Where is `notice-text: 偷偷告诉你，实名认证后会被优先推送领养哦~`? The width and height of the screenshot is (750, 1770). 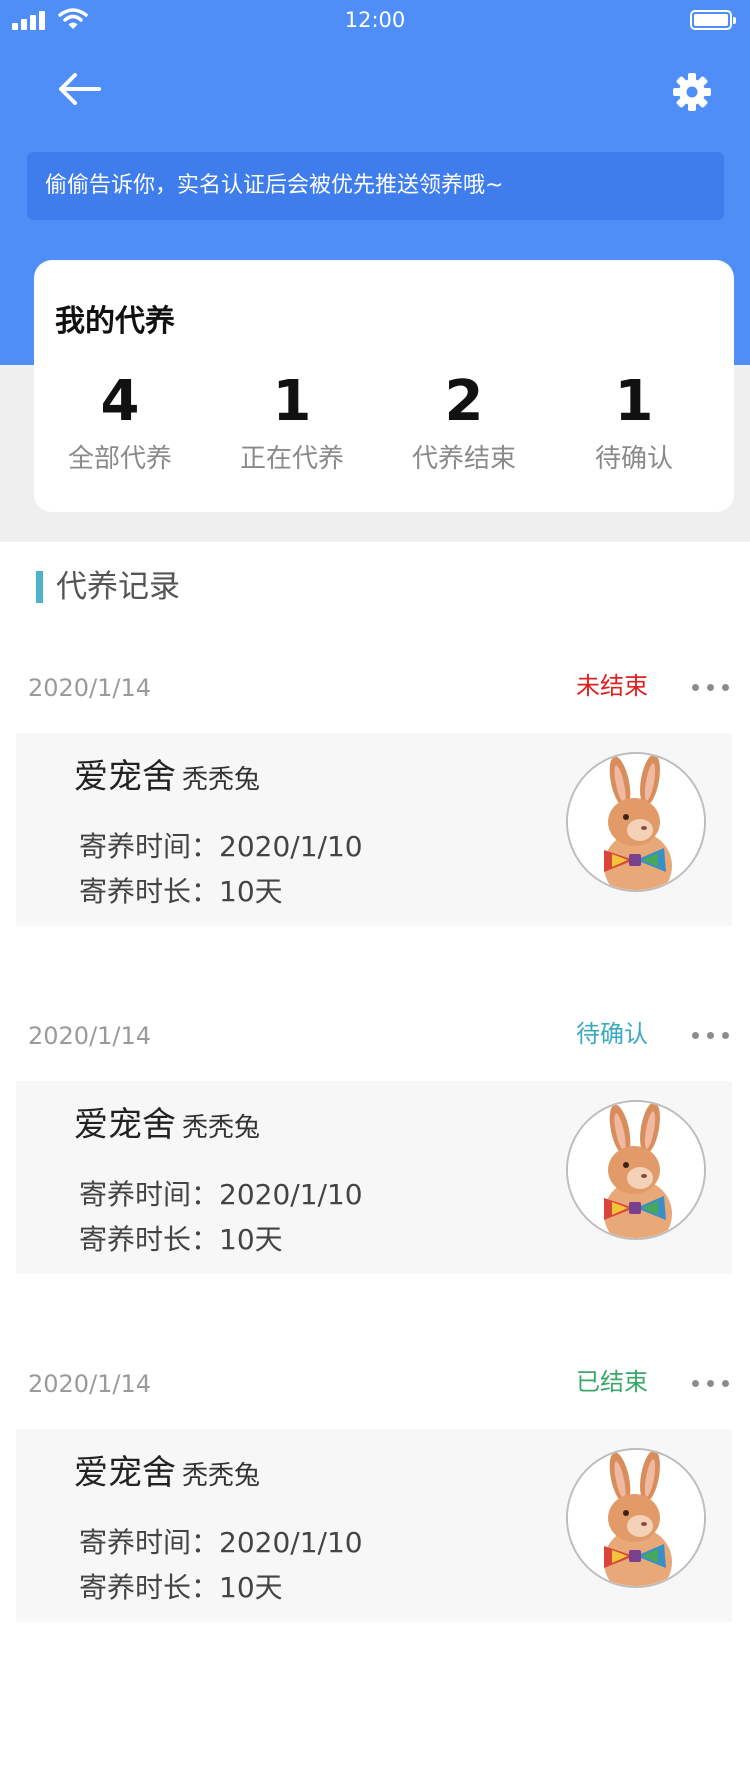 notice-text: 偷偷告诉你，实名认证后会被优先推送领养哦~ is located at coordinates (274, 185).